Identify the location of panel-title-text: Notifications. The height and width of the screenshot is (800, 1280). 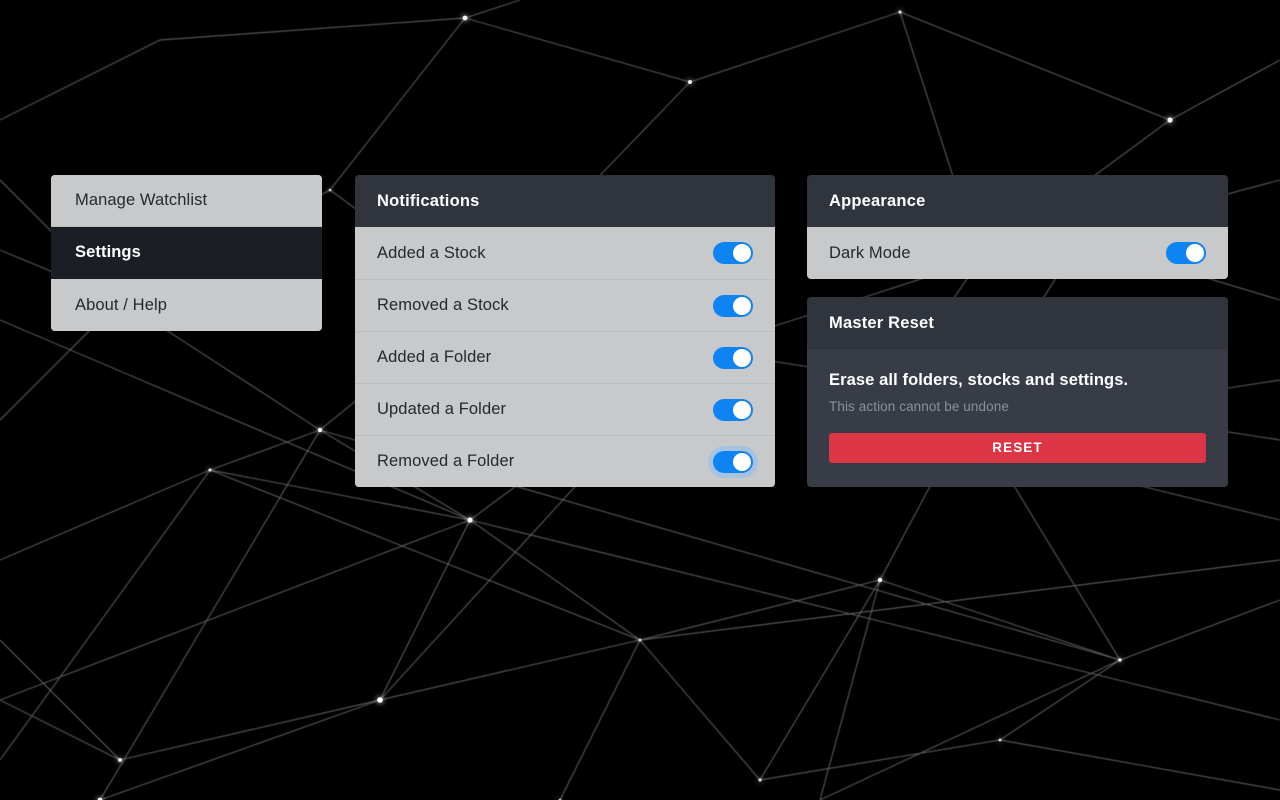
(428, 200).